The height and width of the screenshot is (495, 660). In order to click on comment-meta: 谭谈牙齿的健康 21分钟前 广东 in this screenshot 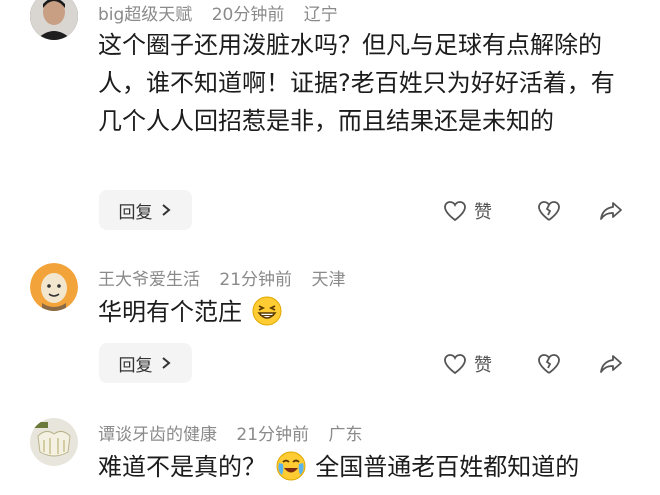, I will do `click(237, 432)`.